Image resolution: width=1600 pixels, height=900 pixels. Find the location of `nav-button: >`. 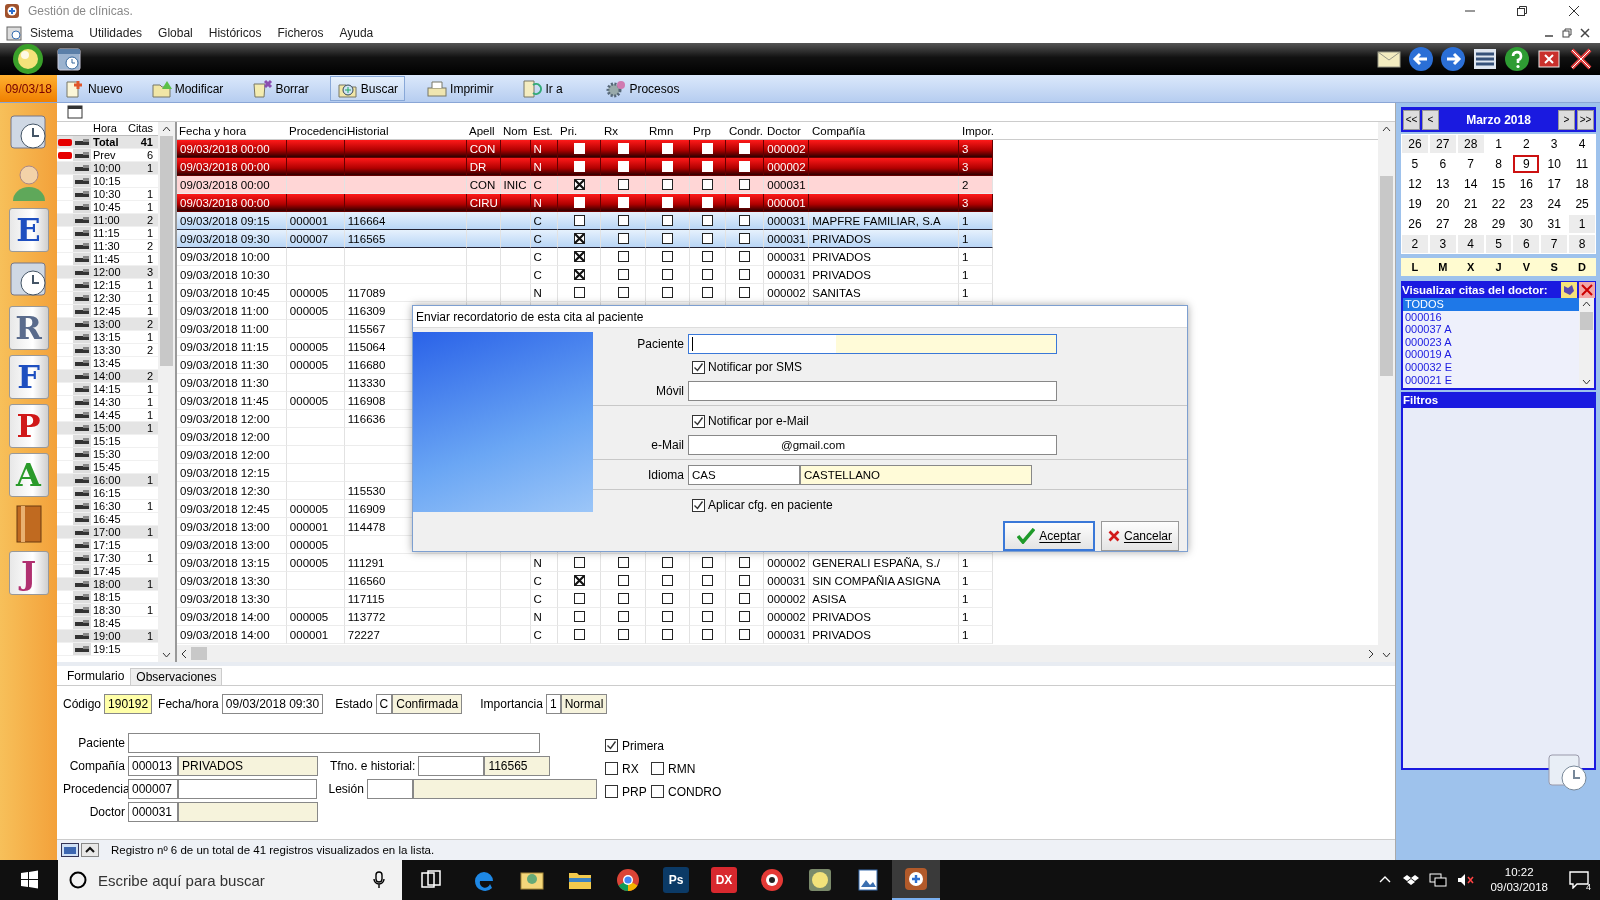

nav-button: > is located at coordinates (1566, 119).